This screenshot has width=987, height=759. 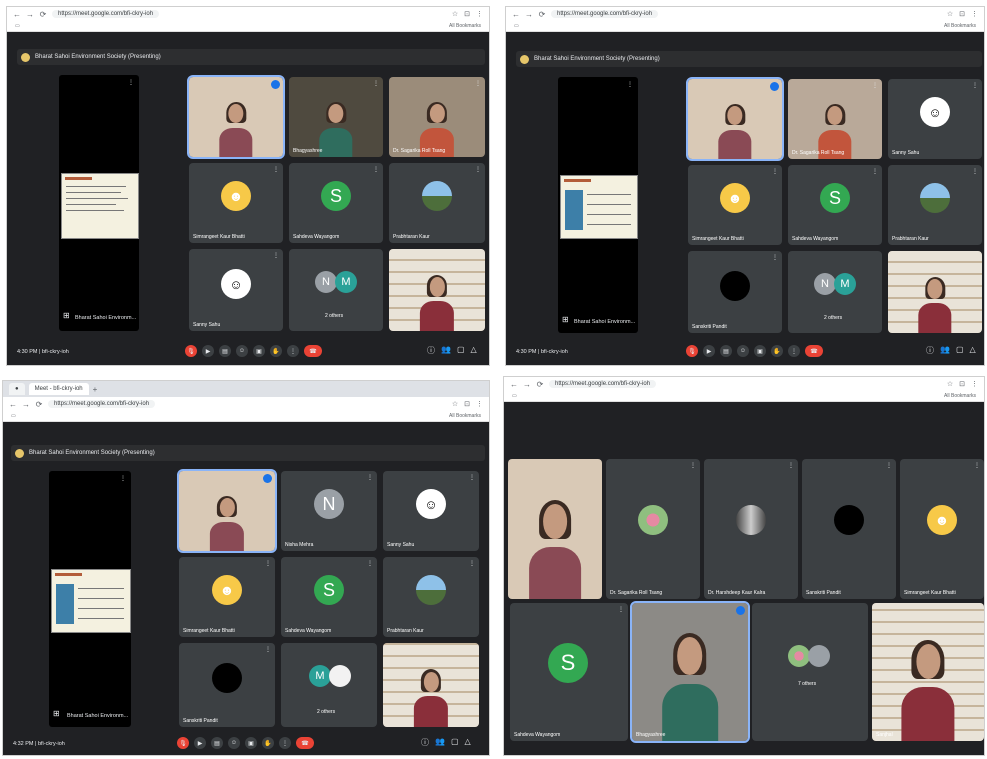 I want to click on end-call-icon: ☎, so click(x=305, y=743).